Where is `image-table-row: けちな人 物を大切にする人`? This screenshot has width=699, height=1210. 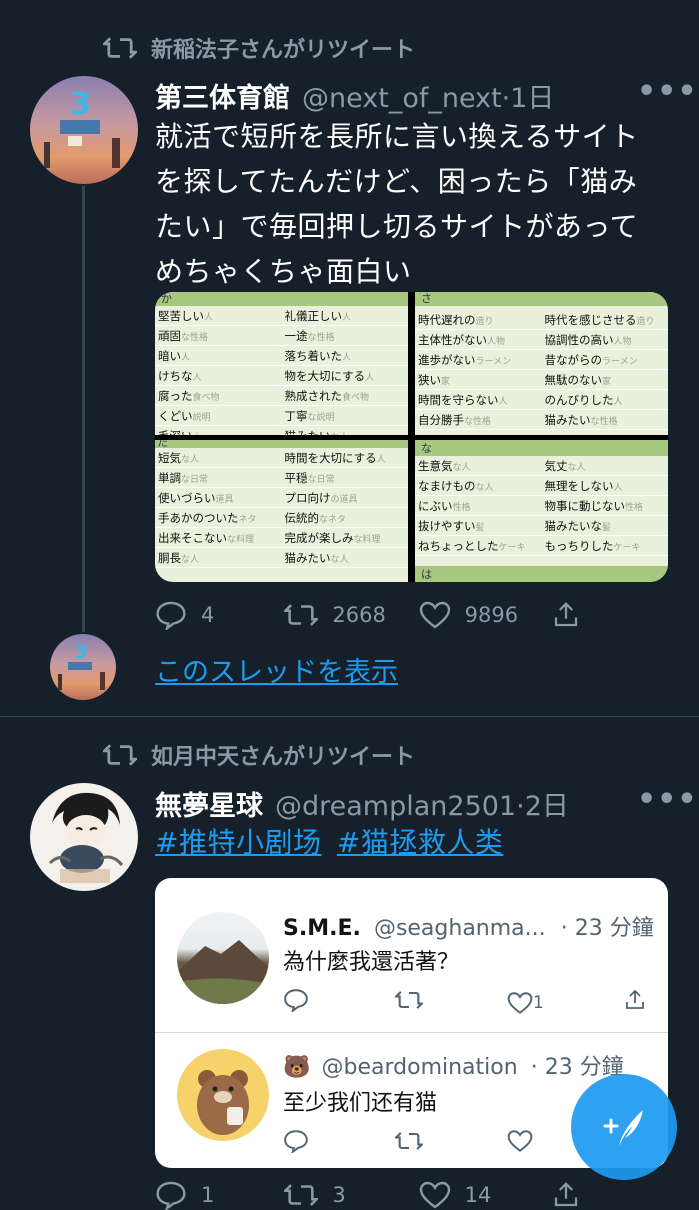
image-table-row: けちな人 物を大切にする人 is located at coordinates (281, 375).